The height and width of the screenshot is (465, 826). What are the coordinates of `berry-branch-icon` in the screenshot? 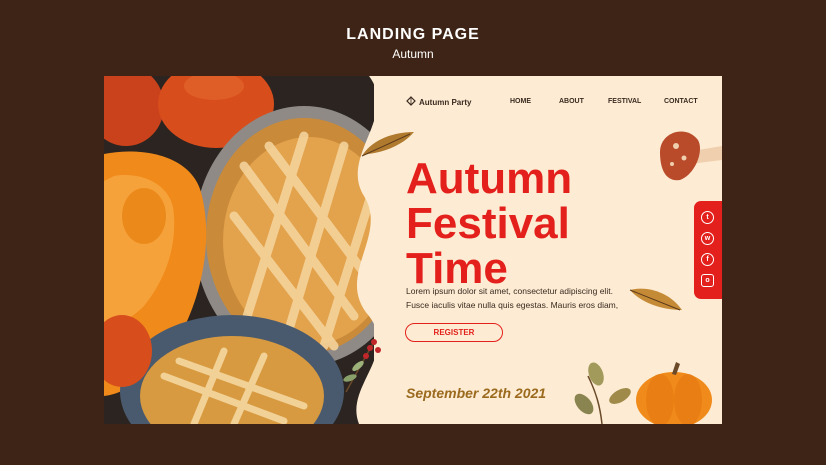 It's located at (362, 366).